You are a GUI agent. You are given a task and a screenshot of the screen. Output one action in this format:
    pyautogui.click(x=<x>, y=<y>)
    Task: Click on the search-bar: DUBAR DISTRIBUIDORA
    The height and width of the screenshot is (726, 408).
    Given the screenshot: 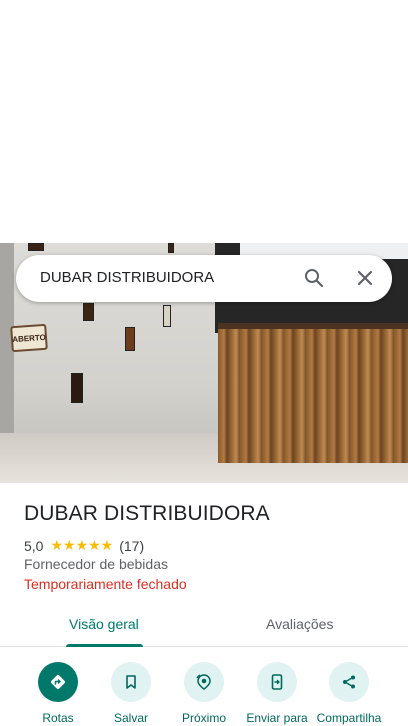 What is the action you would take?
    pyautogui.click(x=204, y=278)
    